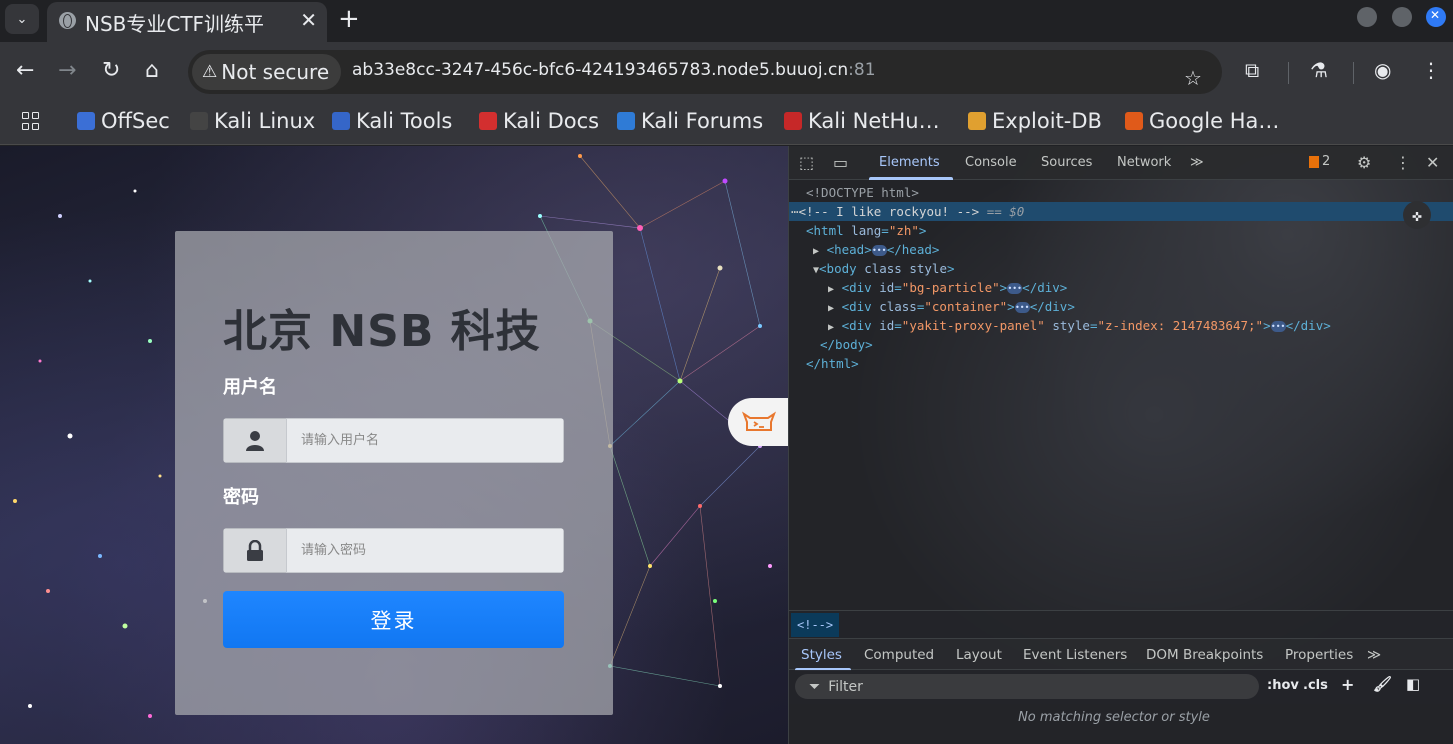  Describe the element at coordinates (821, 655) in the screenshot. I see `tab-styles: Styles` at that location.